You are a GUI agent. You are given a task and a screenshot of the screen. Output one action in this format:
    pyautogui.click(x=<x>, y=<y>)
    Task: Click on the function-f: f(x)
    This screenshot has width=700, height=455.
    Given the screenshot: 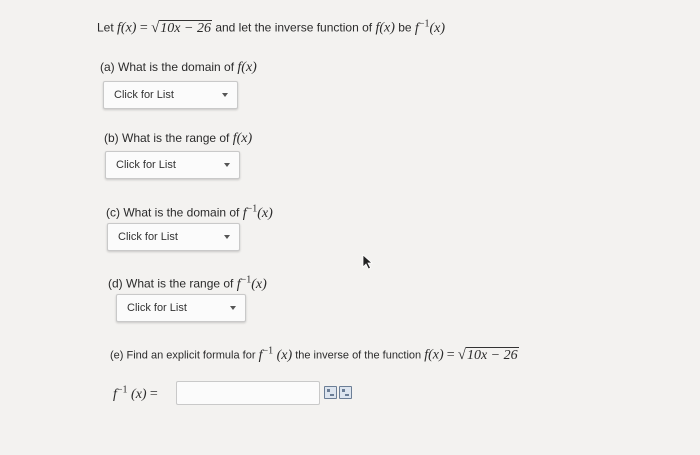 What is the action you would take?
    pyautogui.click(x=127, y=28)
    